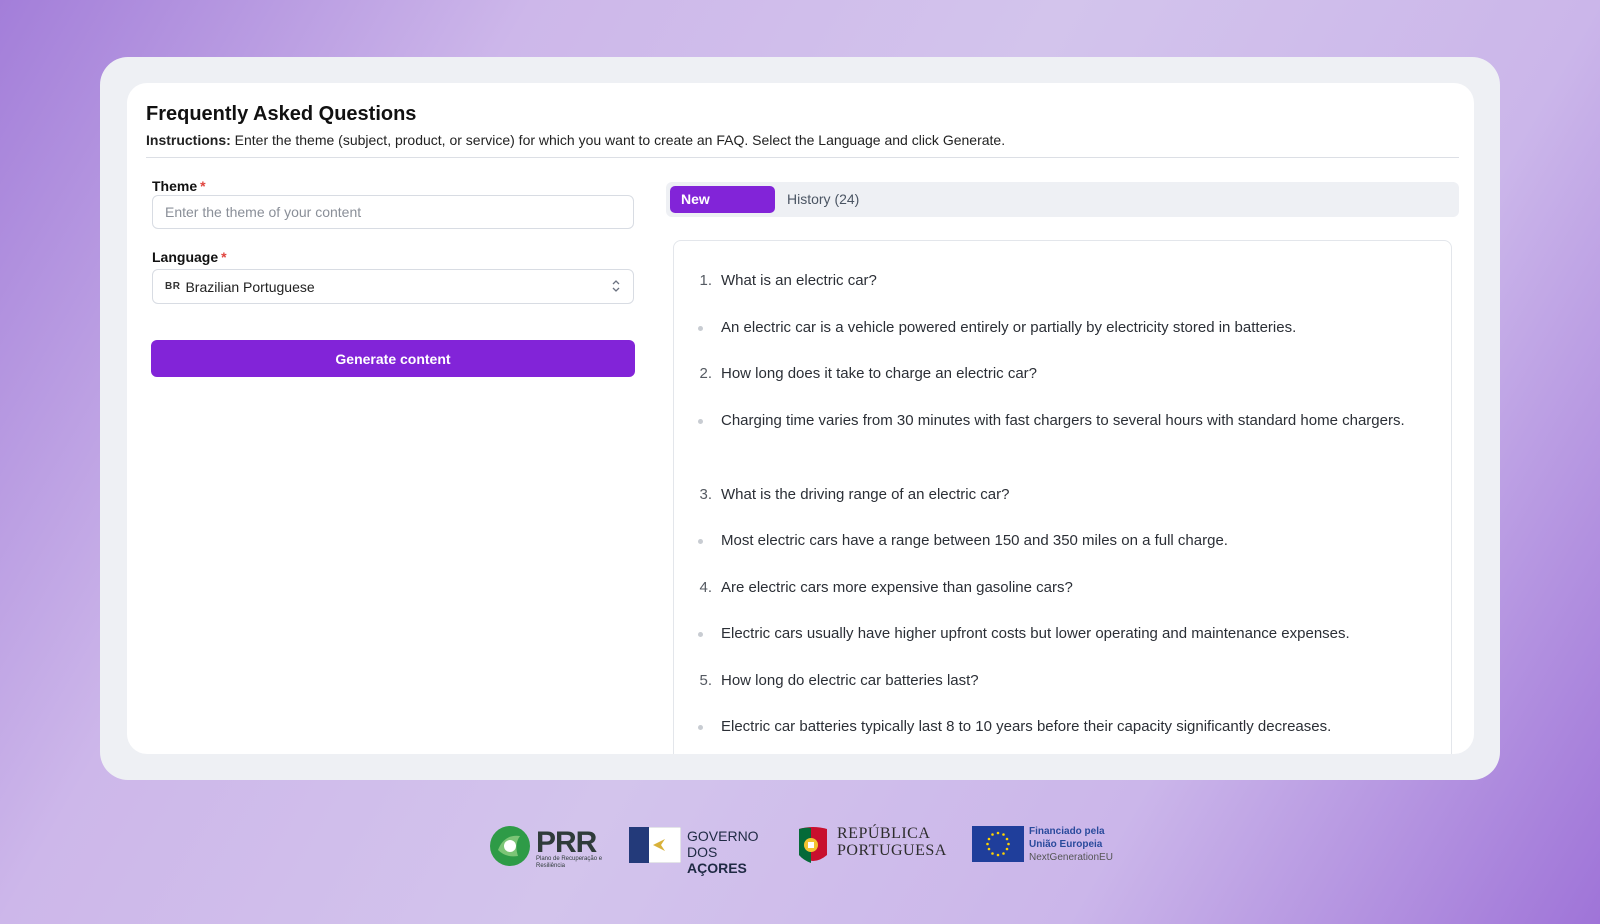 The image size is (1600, 924). What do you see at coordinates (616, 286) in the screenshot?
I see `chevron-up-down-icon` at bounding box center [616, 286].